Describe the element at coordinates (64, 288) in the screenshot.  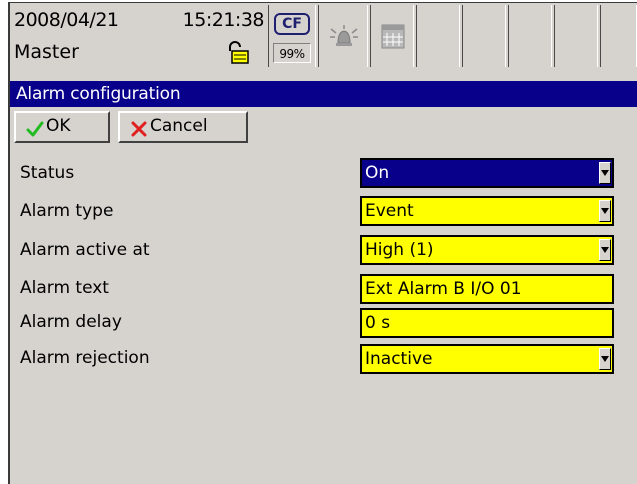
I see `alarm-text-label: Alarm text` at that location.